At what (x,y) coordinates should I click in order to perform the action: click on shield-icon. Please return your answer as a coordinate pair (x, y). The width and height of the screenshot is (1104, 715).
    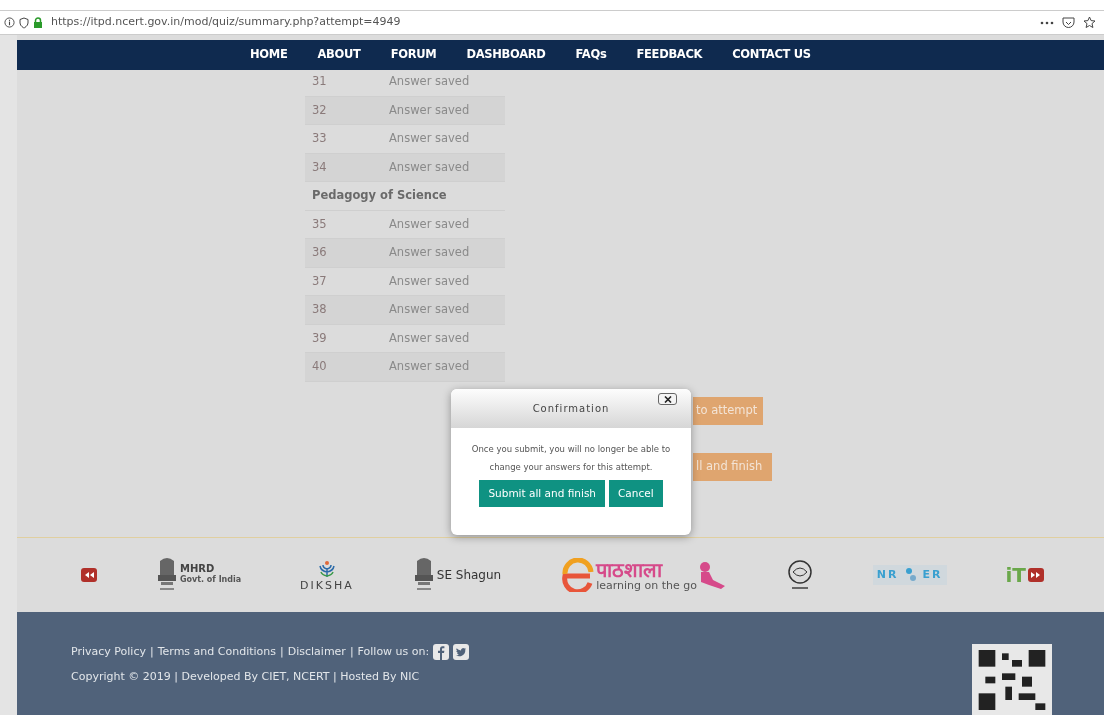
    Looking at the image, I should click on (24, 22).